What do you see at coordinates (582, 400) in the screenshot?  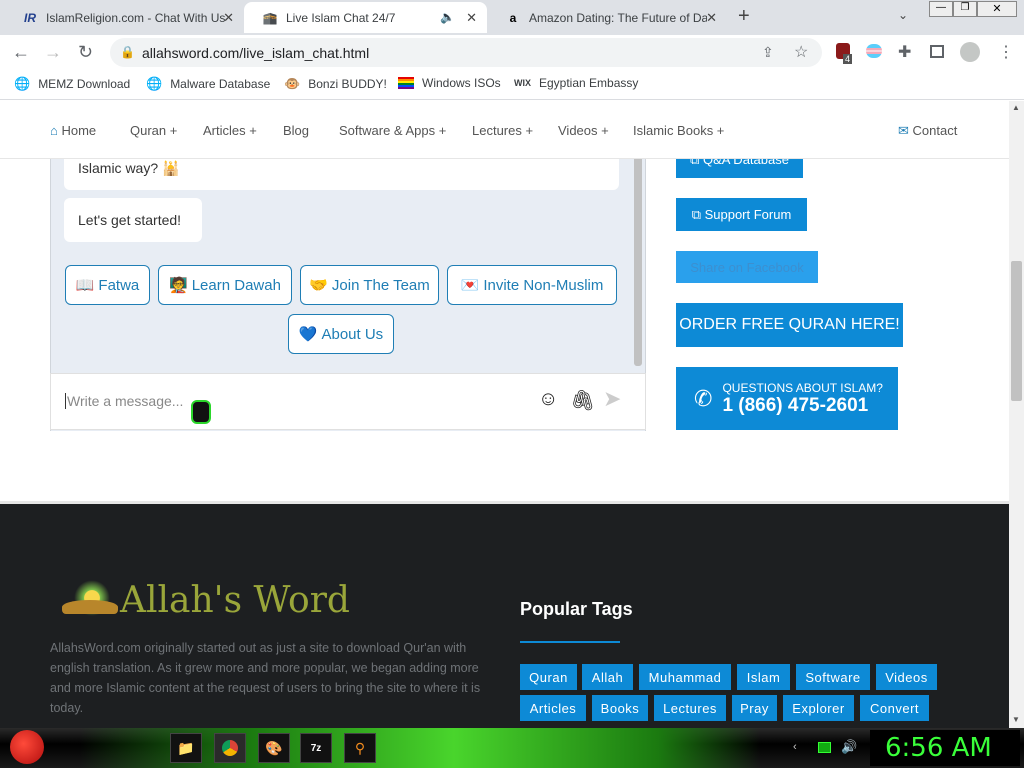 I see `paperclip-icon: 🖇` at bounding box center [582, 400].